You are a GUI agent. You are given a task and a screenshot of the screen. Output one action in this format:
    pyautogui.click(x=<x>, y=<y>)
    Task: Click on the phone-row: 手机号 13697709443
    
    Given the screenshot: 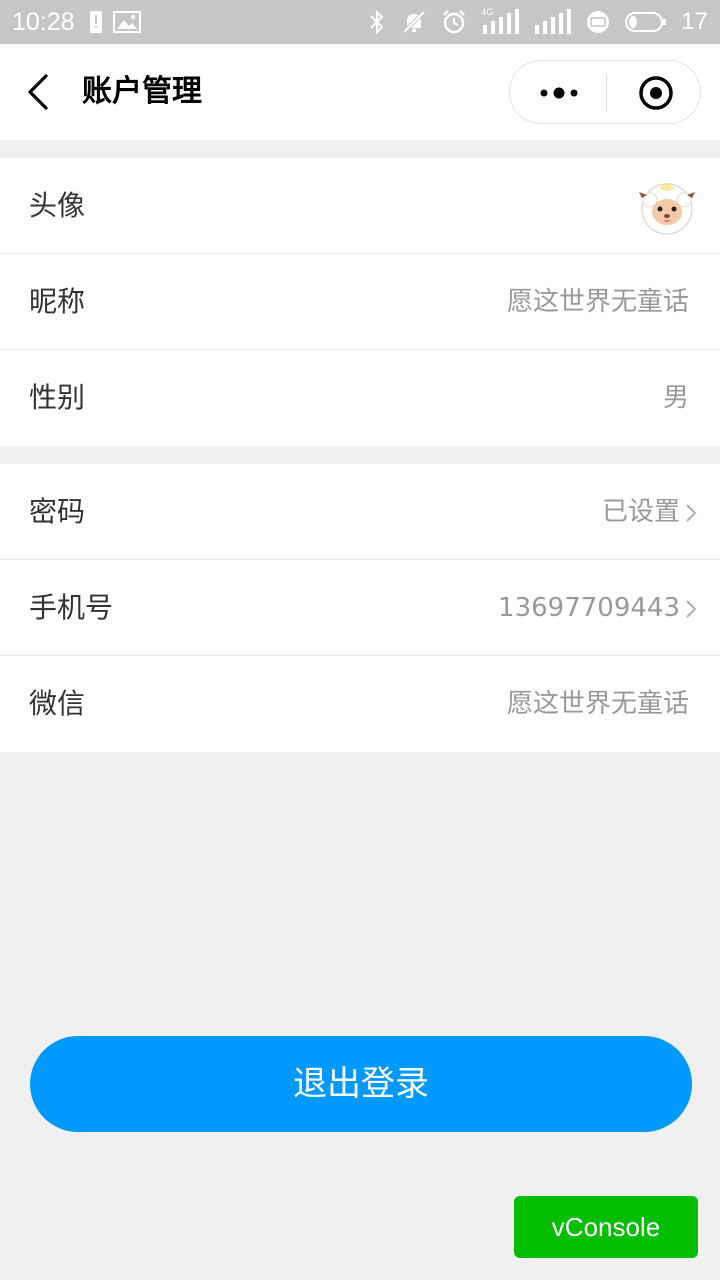 What is the action you would take?
    pyautogui.click(x=360, y=608)
    